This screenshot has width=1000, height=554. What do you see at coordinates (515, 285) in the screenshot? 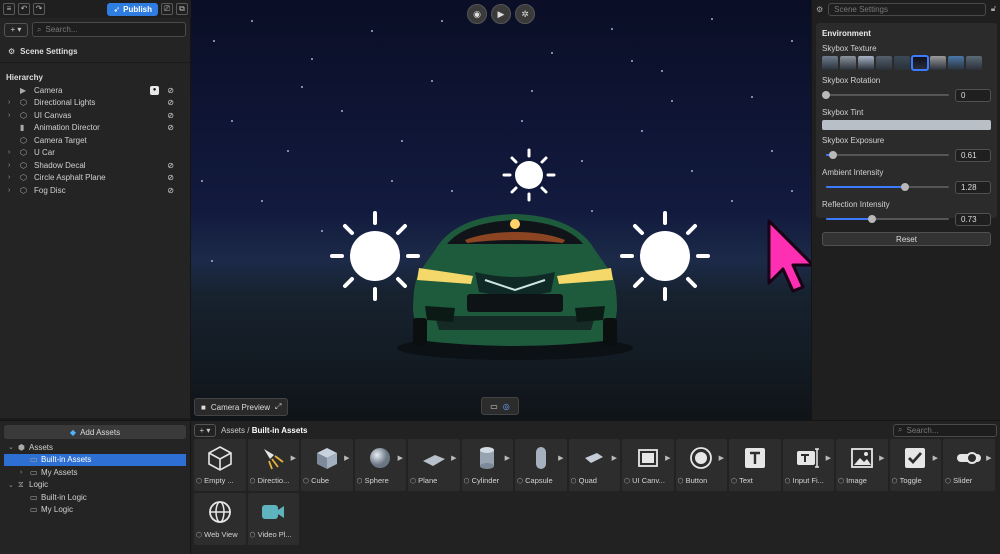
I see `car-model` at bounding box center [515, 285].